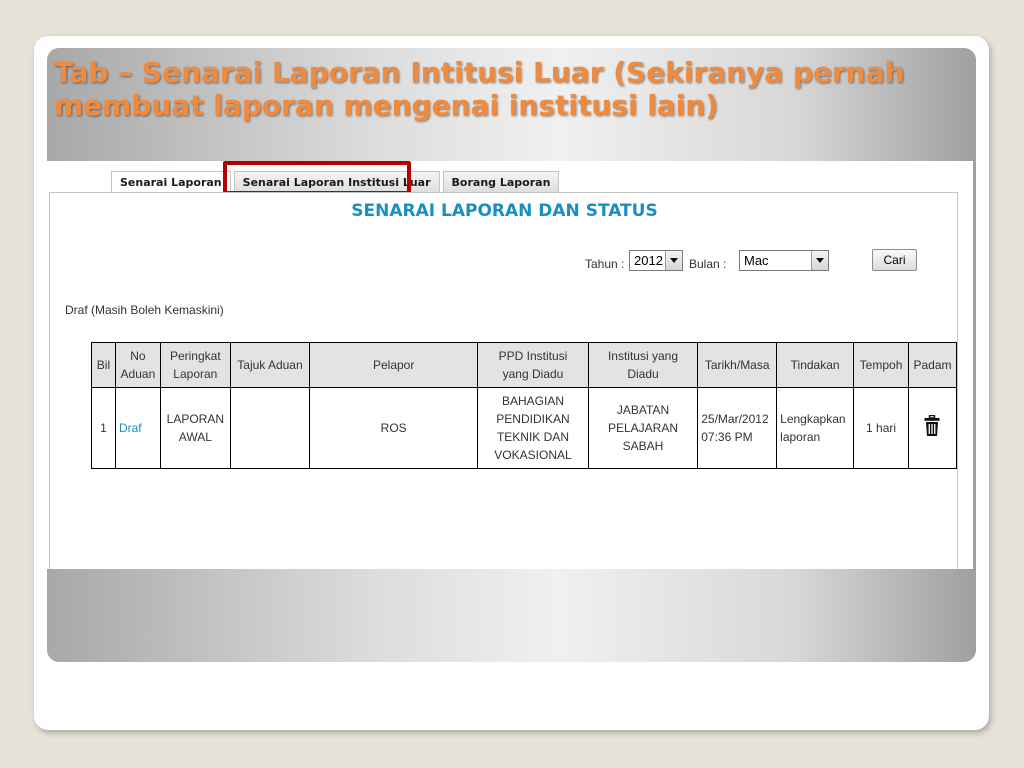  What do you see at coordinates (894, 260) in the screenshot?
I see `cari-button: Cari` at bounding box center [894, 260].